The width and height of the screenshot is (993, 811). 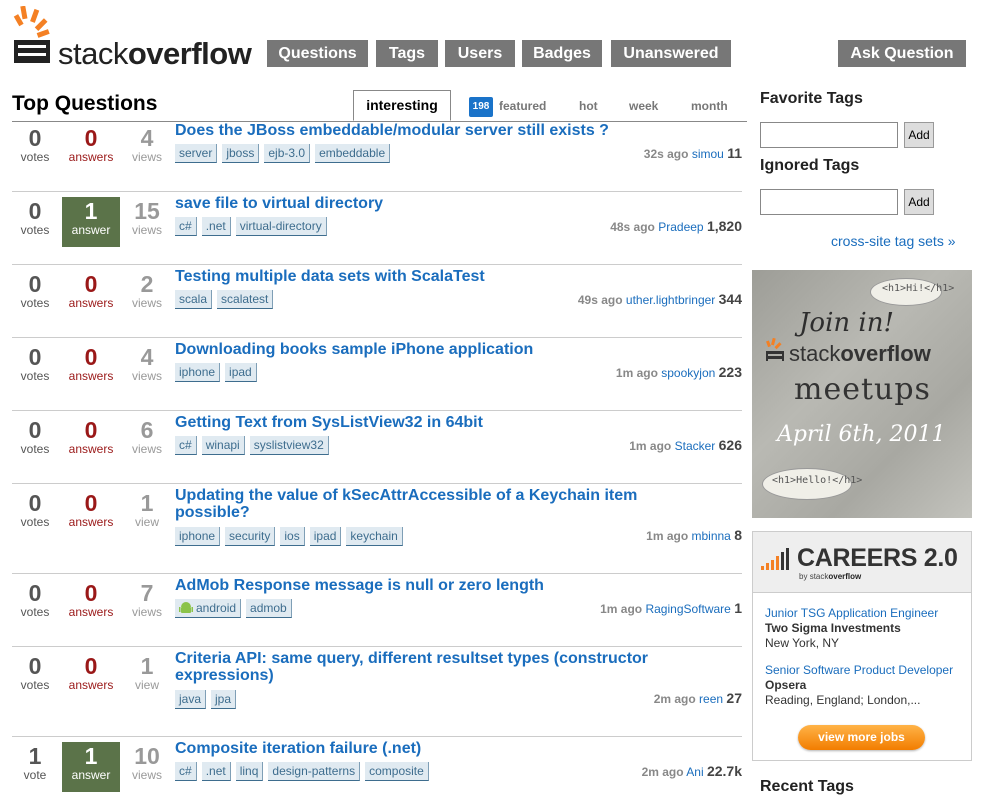 What do you see at coordinates (317, 53) in the screenshot?
I see `nav-questions-button: Questions` at bounding box center [317, 53].